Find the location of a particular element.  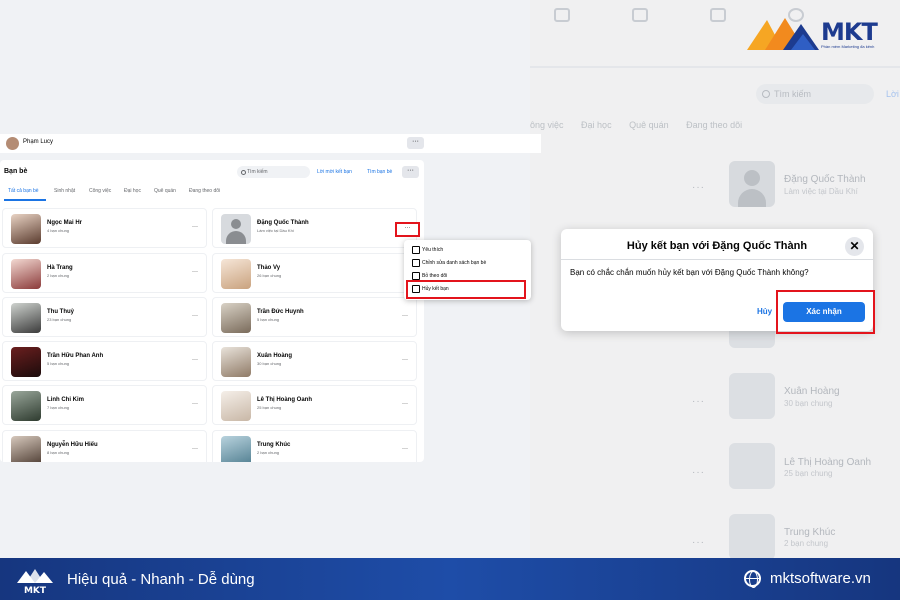

bg-friend-name: Xuân Hoàng is located at coordinates (812, 391).